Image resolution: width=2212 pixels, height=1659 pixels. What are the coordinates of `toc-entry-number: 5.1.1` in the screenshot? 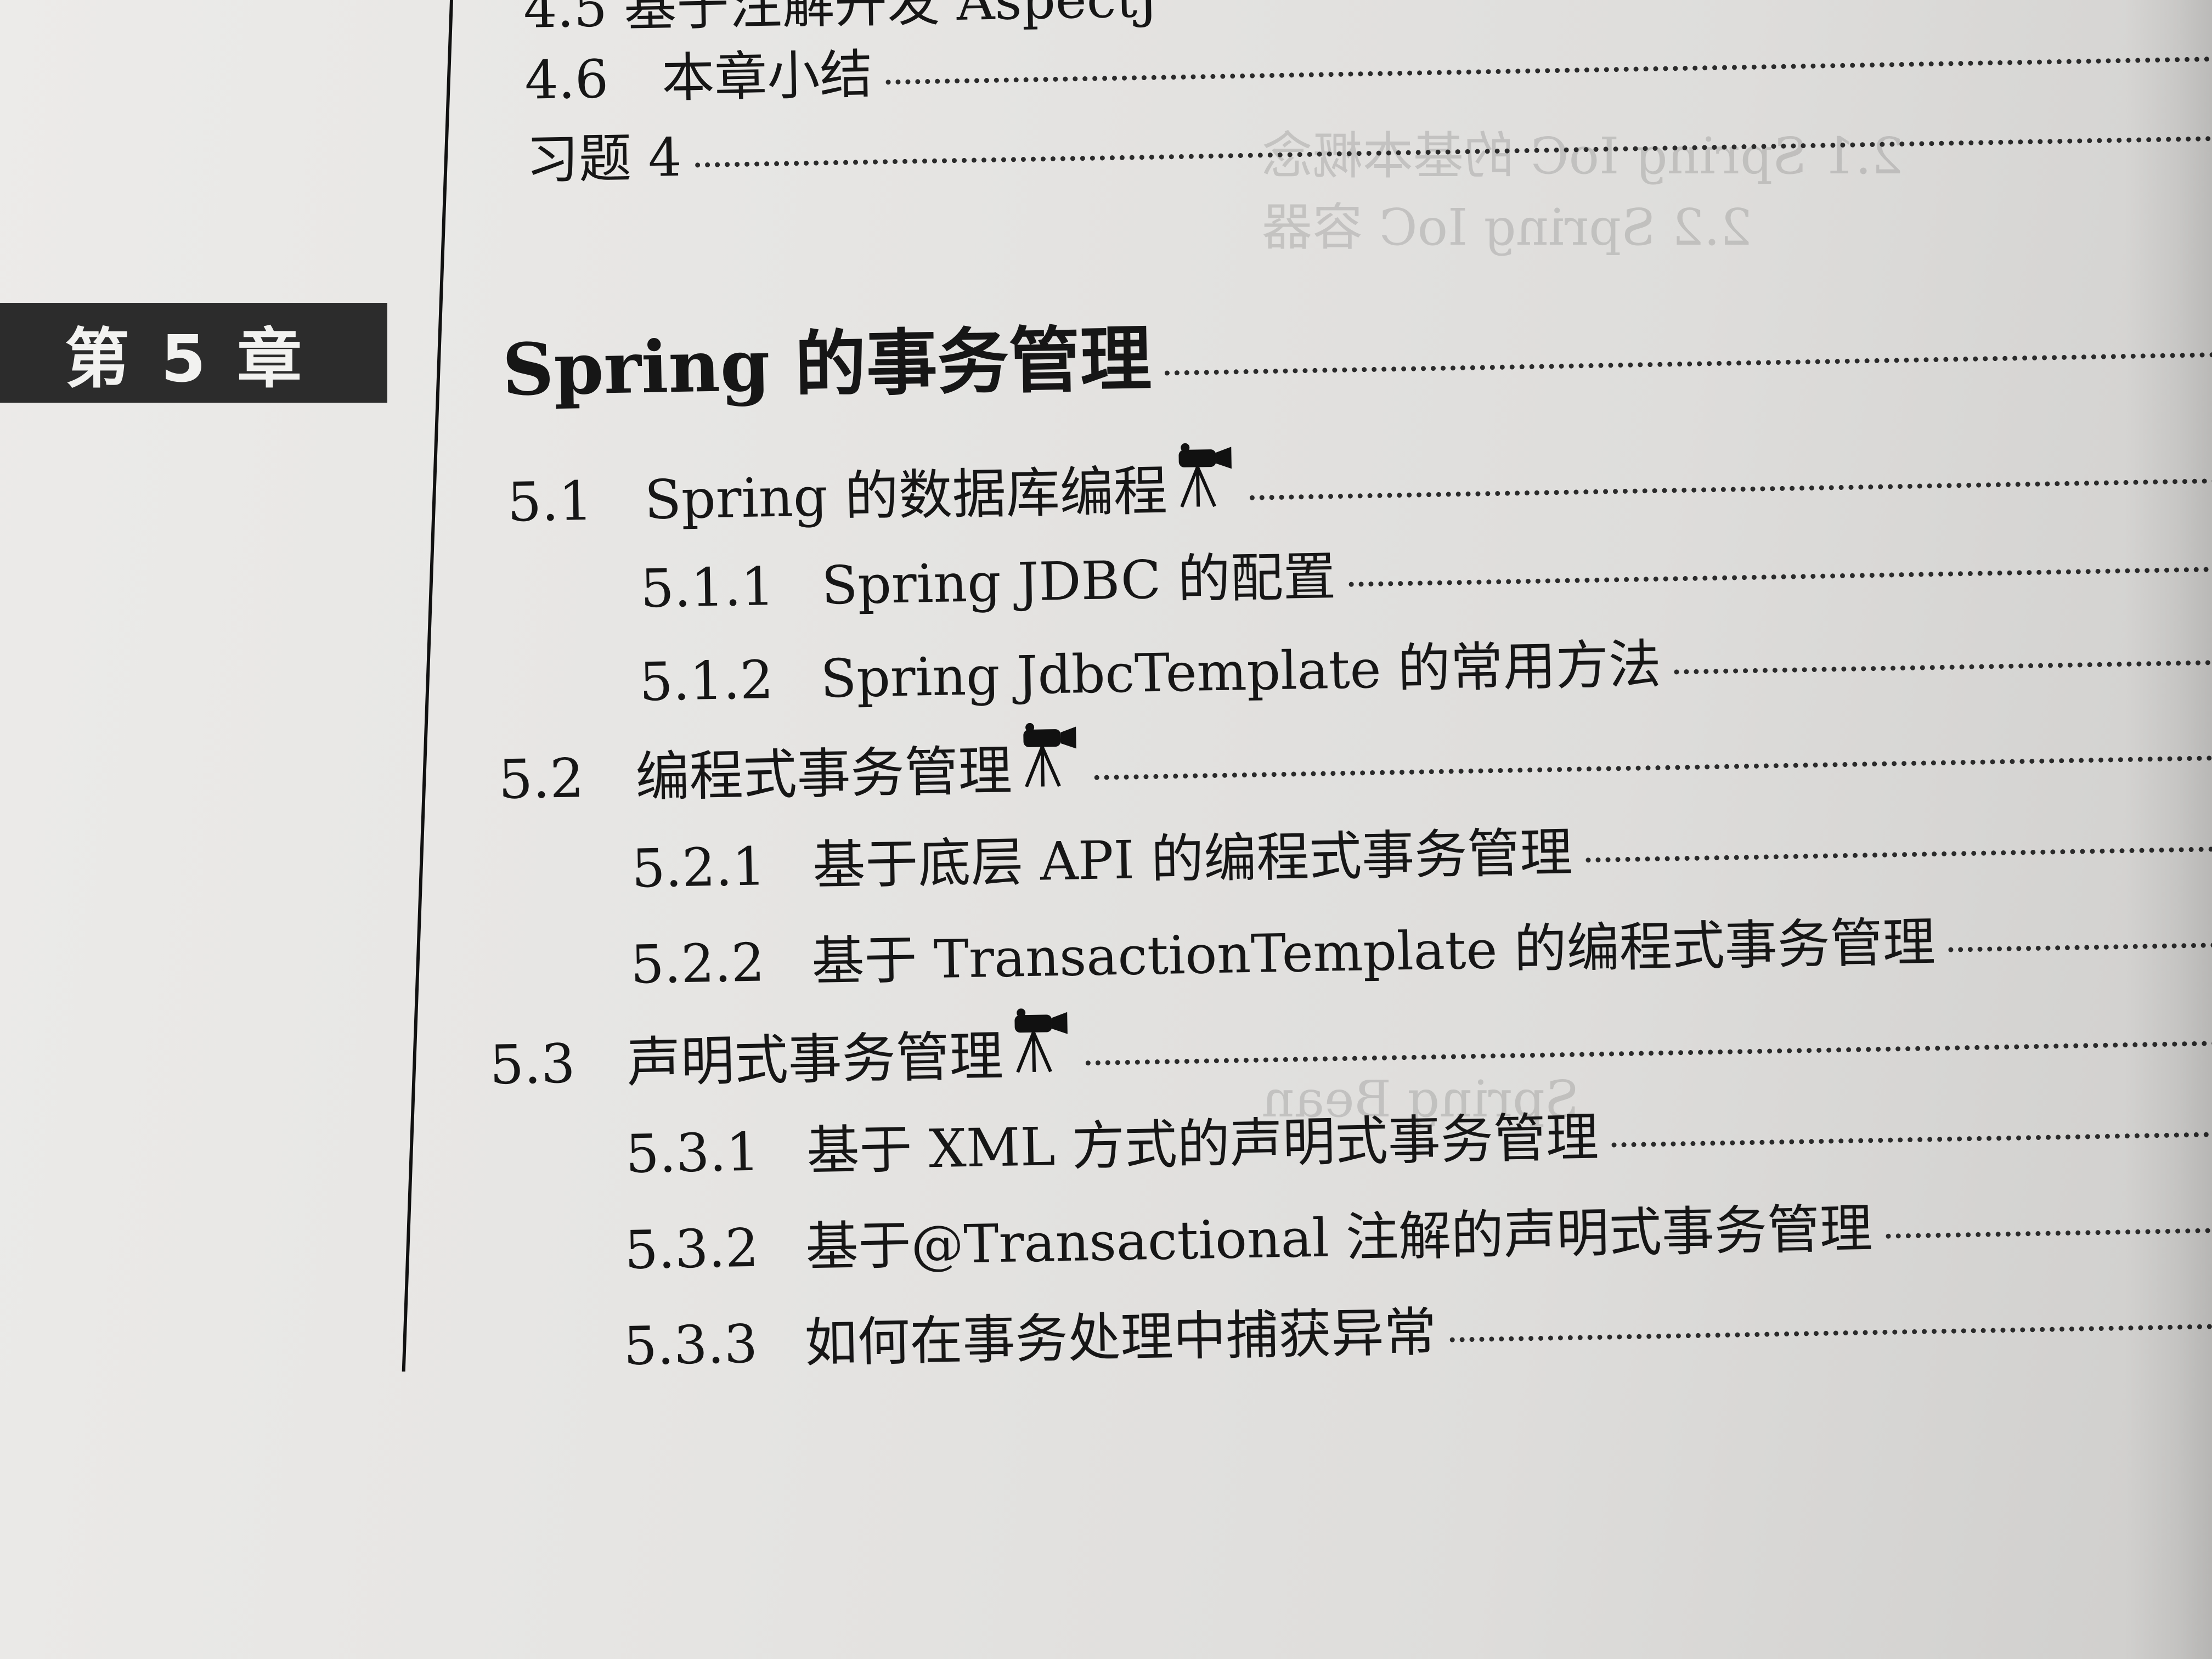 It's located at (708, 588).